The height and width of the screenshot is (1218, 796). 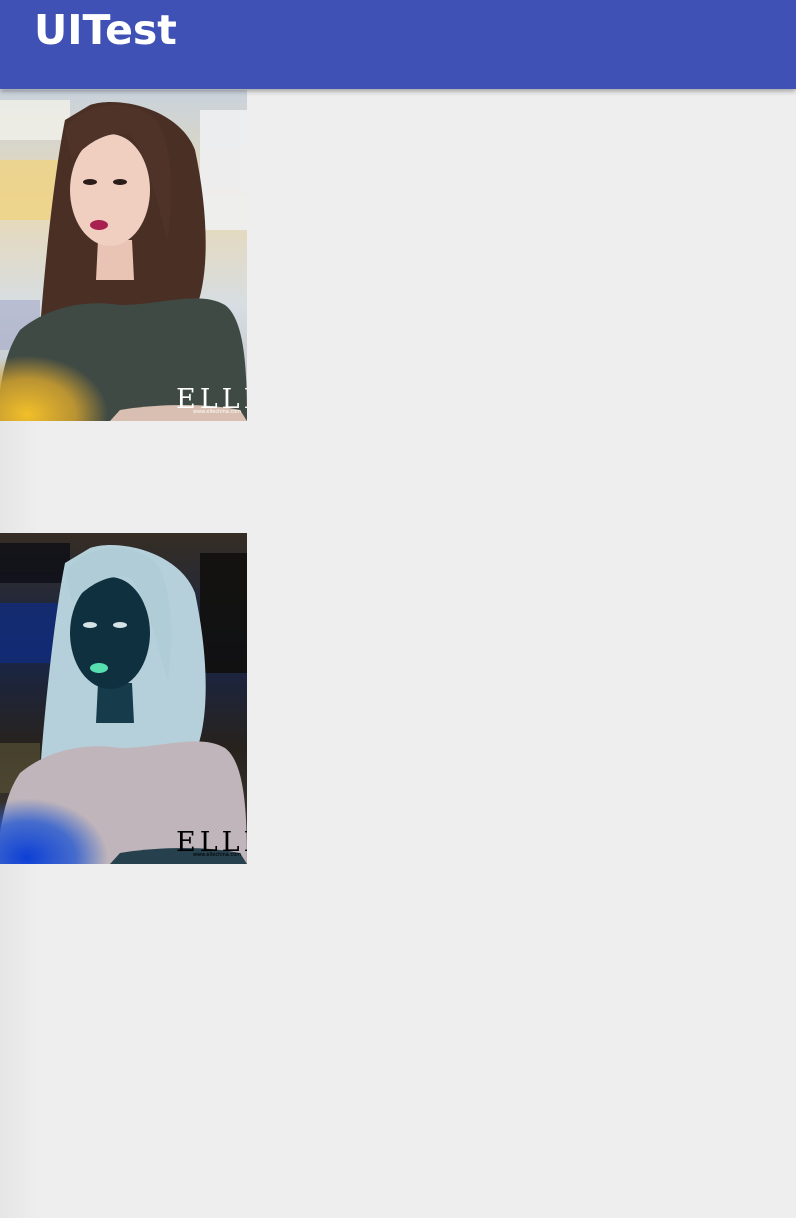 I want to click on portrait-image-inverted: ELLE www.ellechina.com, so click(x=123, y=698).